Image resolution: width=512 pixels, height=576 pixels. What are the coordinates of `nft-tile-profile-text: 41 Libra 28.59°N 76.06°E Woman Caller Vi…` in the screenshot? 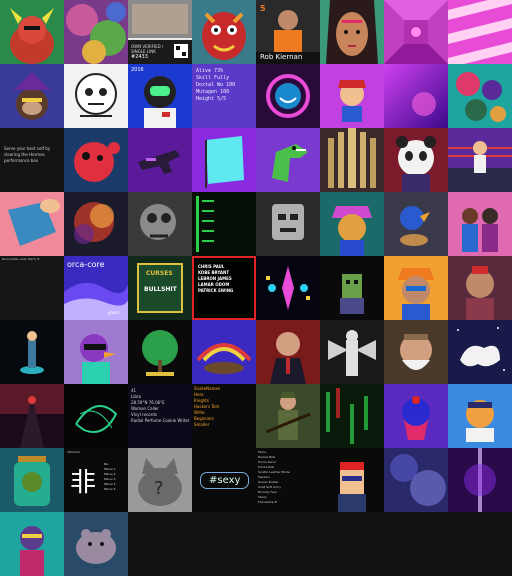 It's located at (160, 416).